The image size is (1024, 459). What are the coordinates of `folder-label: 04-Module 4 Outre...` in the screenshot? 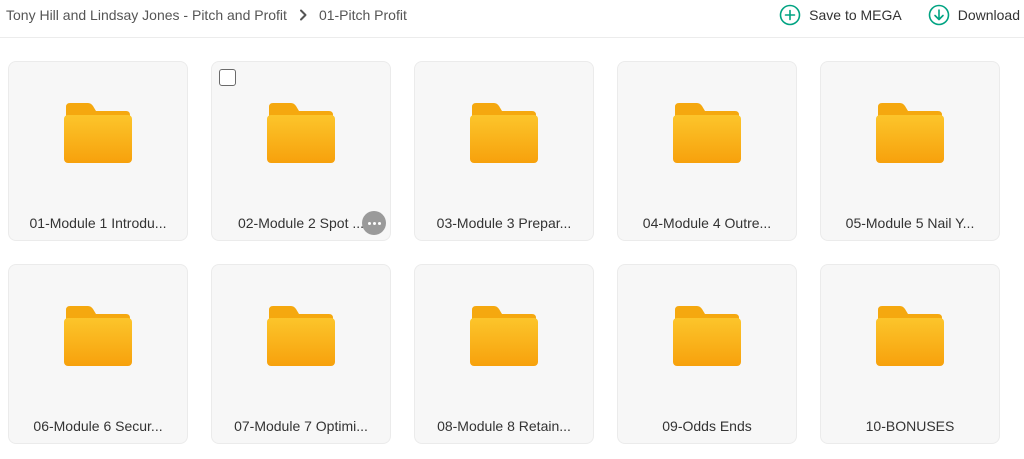 It's located at (707, 223).